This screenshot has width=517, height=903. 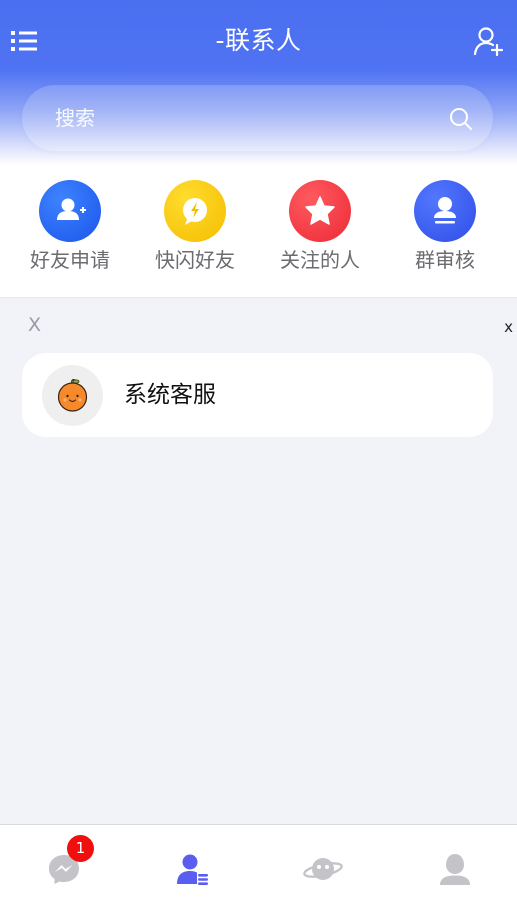 I want to click on nav-profile, so click(x=452, y=864).